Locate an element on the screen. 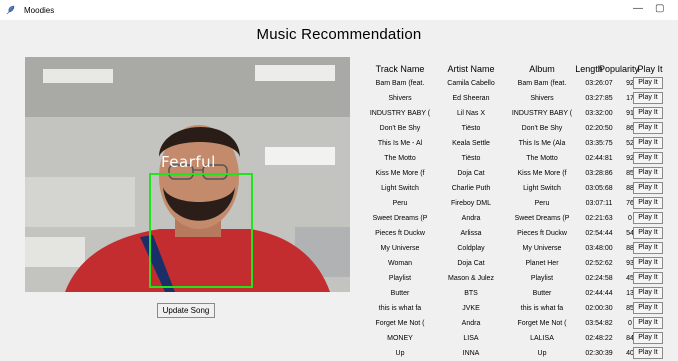 This screenshot has height=361, width=678. track-name-cell: Bam Bam (feat. is located at coordinates (400, 83).